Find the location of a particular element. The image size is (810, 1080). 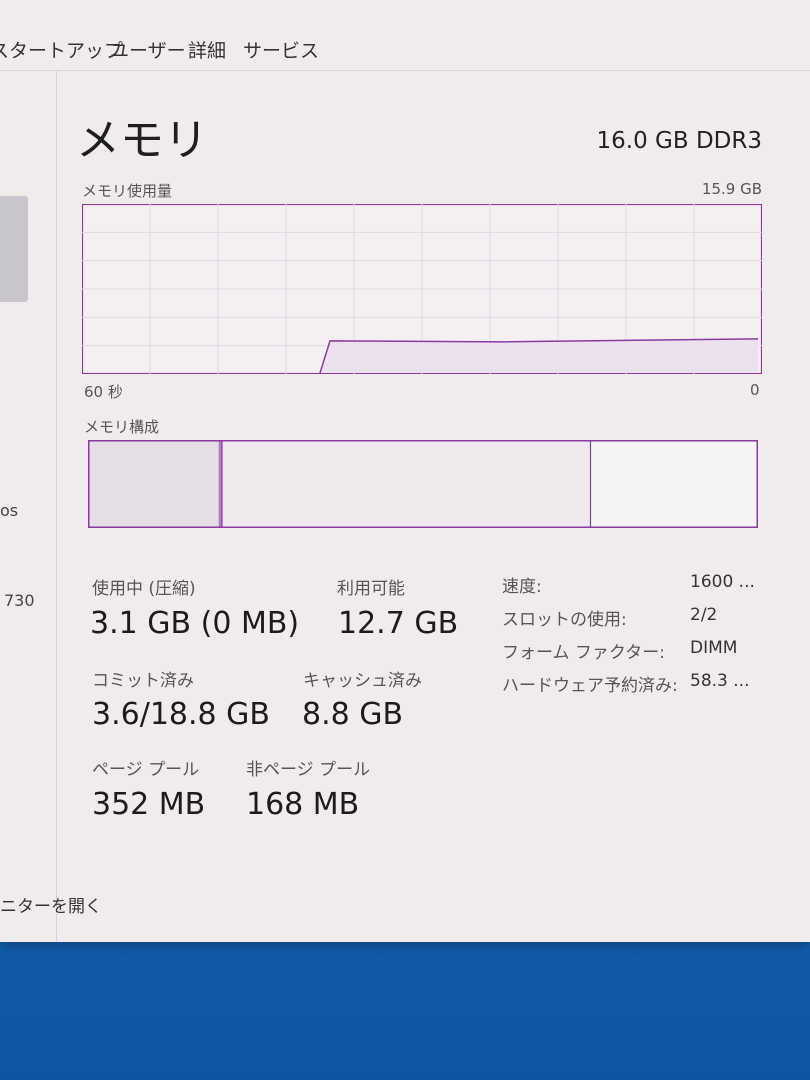

committed-label: コミット済み is located at coordinates (143, 681).